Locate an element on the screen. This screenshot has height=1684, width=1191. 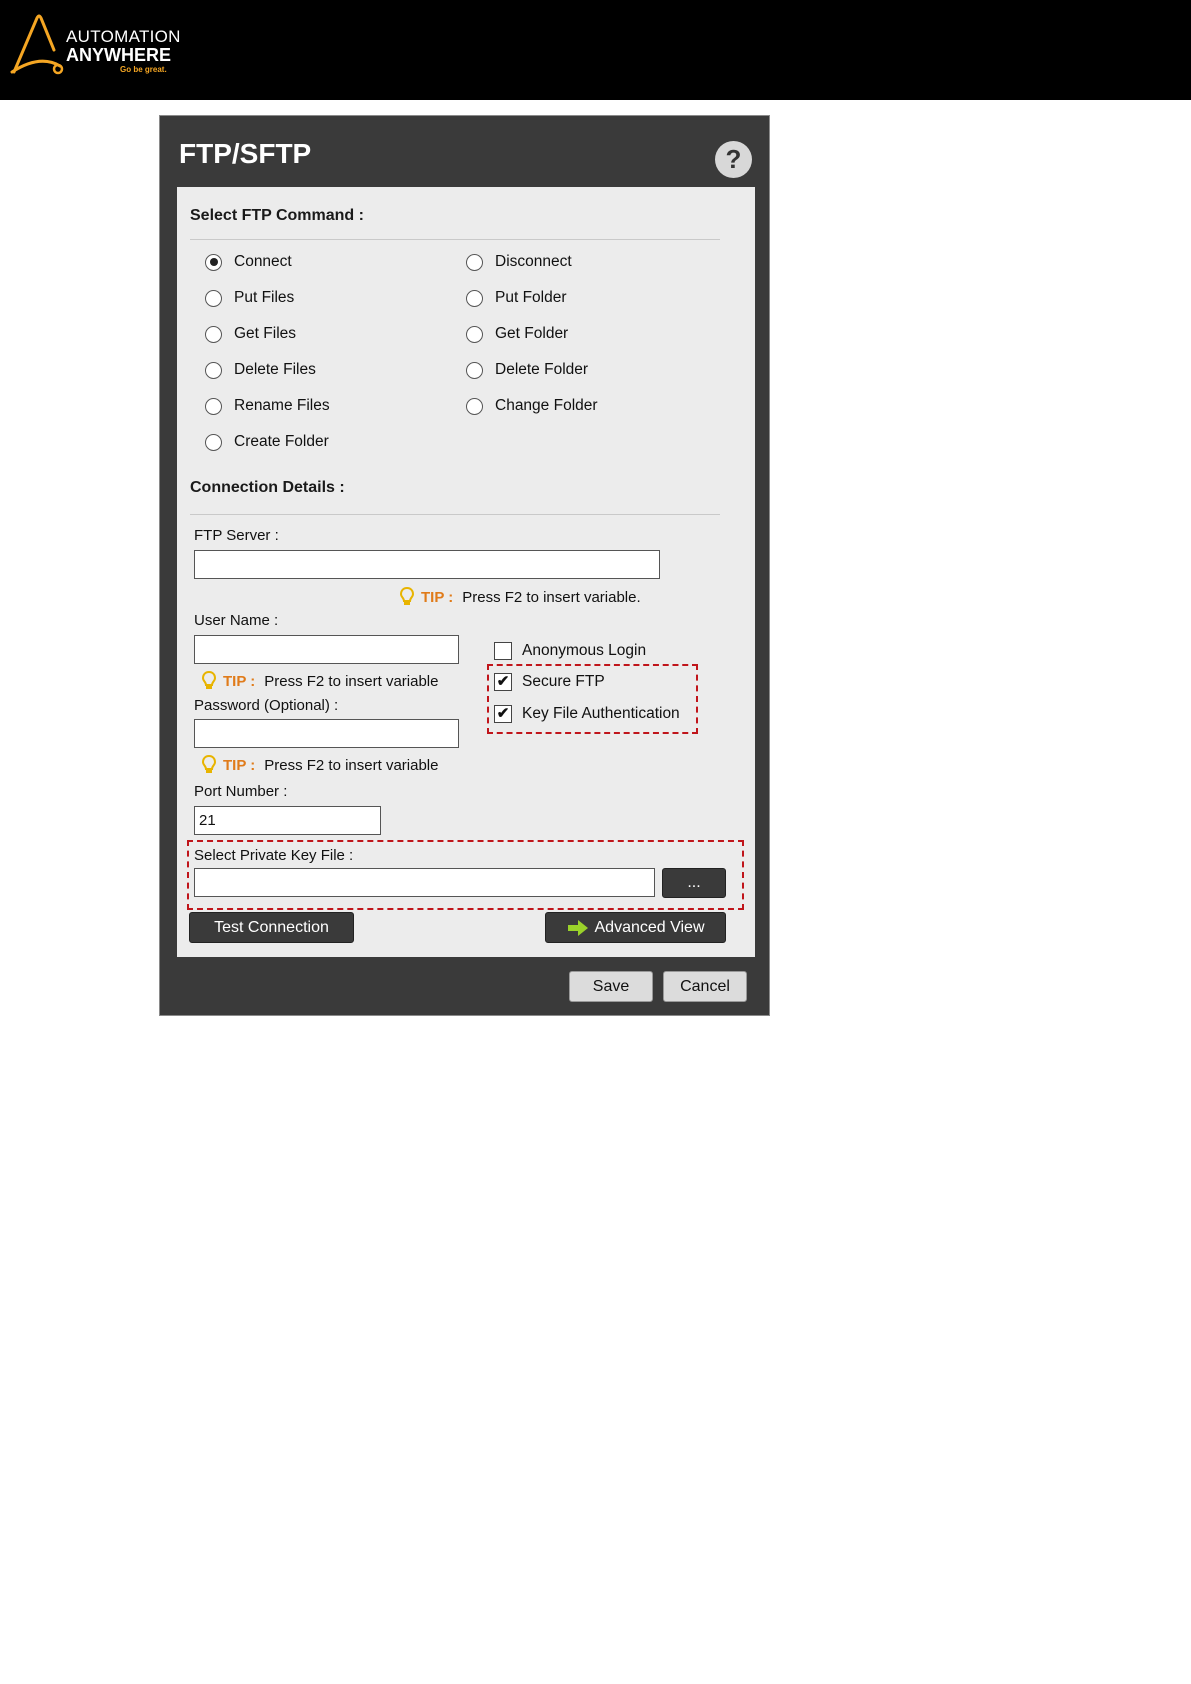
radio-put-folder: Put Folder is located at coordinates (516, 298).